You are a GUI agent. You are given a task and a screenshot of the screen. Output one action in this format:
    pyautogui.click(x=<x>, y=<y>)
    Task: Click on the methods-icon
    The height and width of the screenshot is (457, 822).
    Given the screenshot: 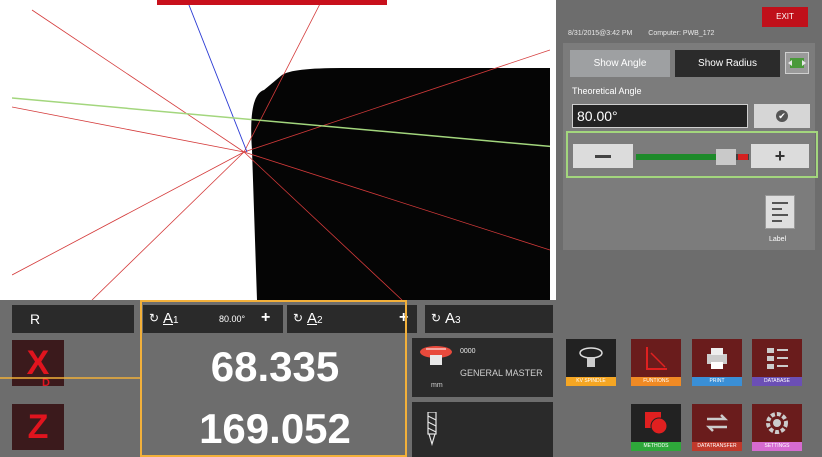 What is the action you would take?
    pyautogui.click(x=656, y=423)
    